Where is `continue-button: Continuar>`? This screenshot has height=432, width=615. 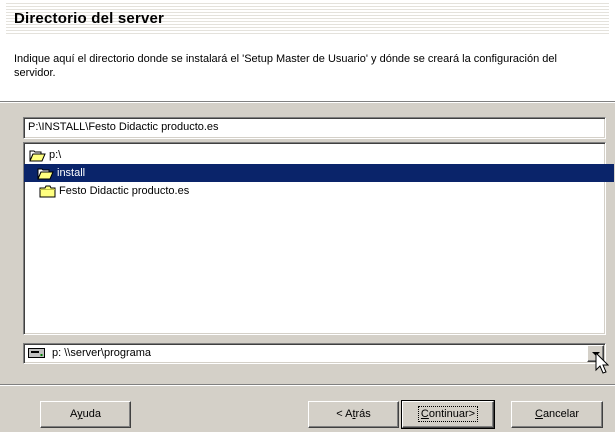 continue-button: Continuar> is located at coordinates (448, 414).